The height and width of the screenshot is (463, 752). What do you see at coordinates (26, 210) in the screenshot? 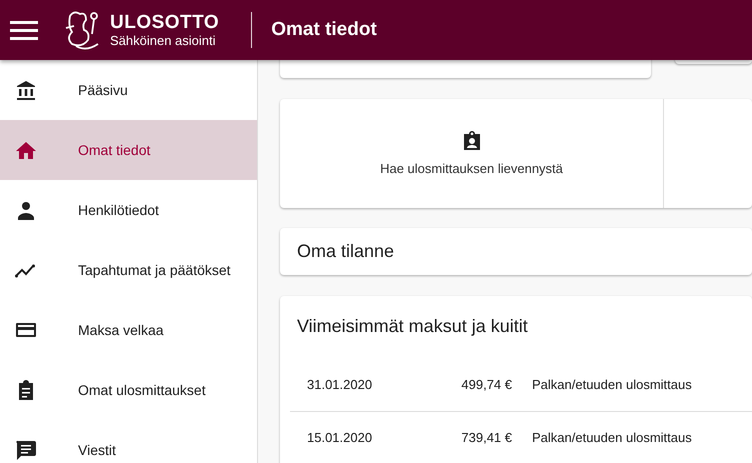
I see `person-icon` at bounding box center [26, 210].